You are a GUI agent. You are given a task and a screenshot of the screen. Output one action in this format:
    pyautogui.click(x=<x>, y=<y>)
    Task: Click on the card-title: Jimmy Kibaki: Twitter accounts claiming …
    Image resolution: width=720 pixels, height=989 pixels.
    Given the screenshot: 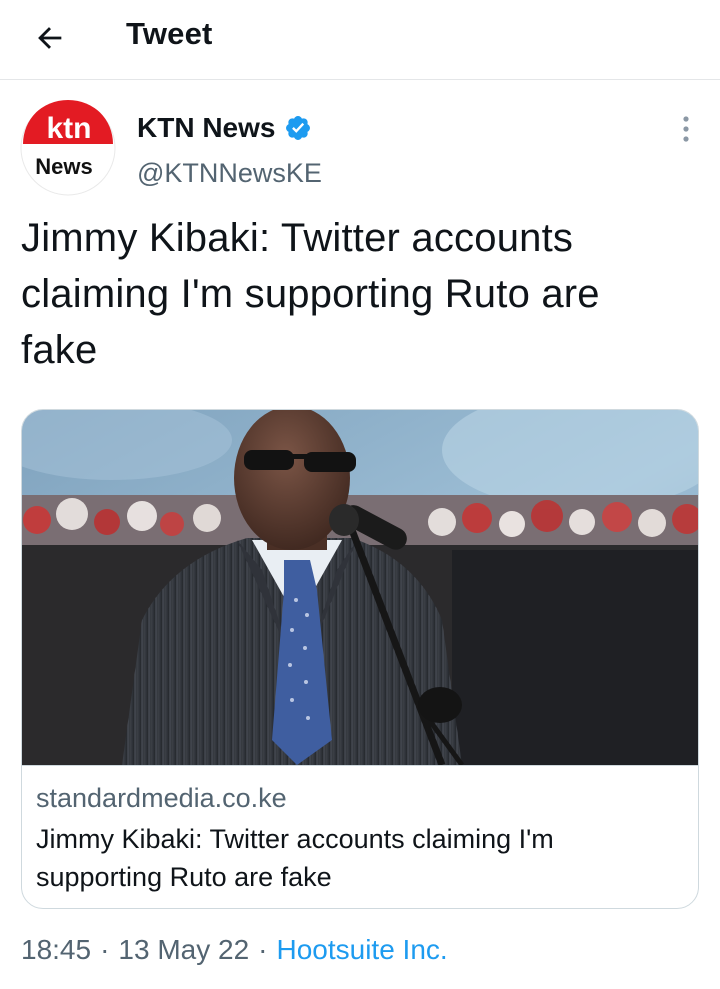 What is the action you would take?
    pyautogui.click(x=295, y=858)
    